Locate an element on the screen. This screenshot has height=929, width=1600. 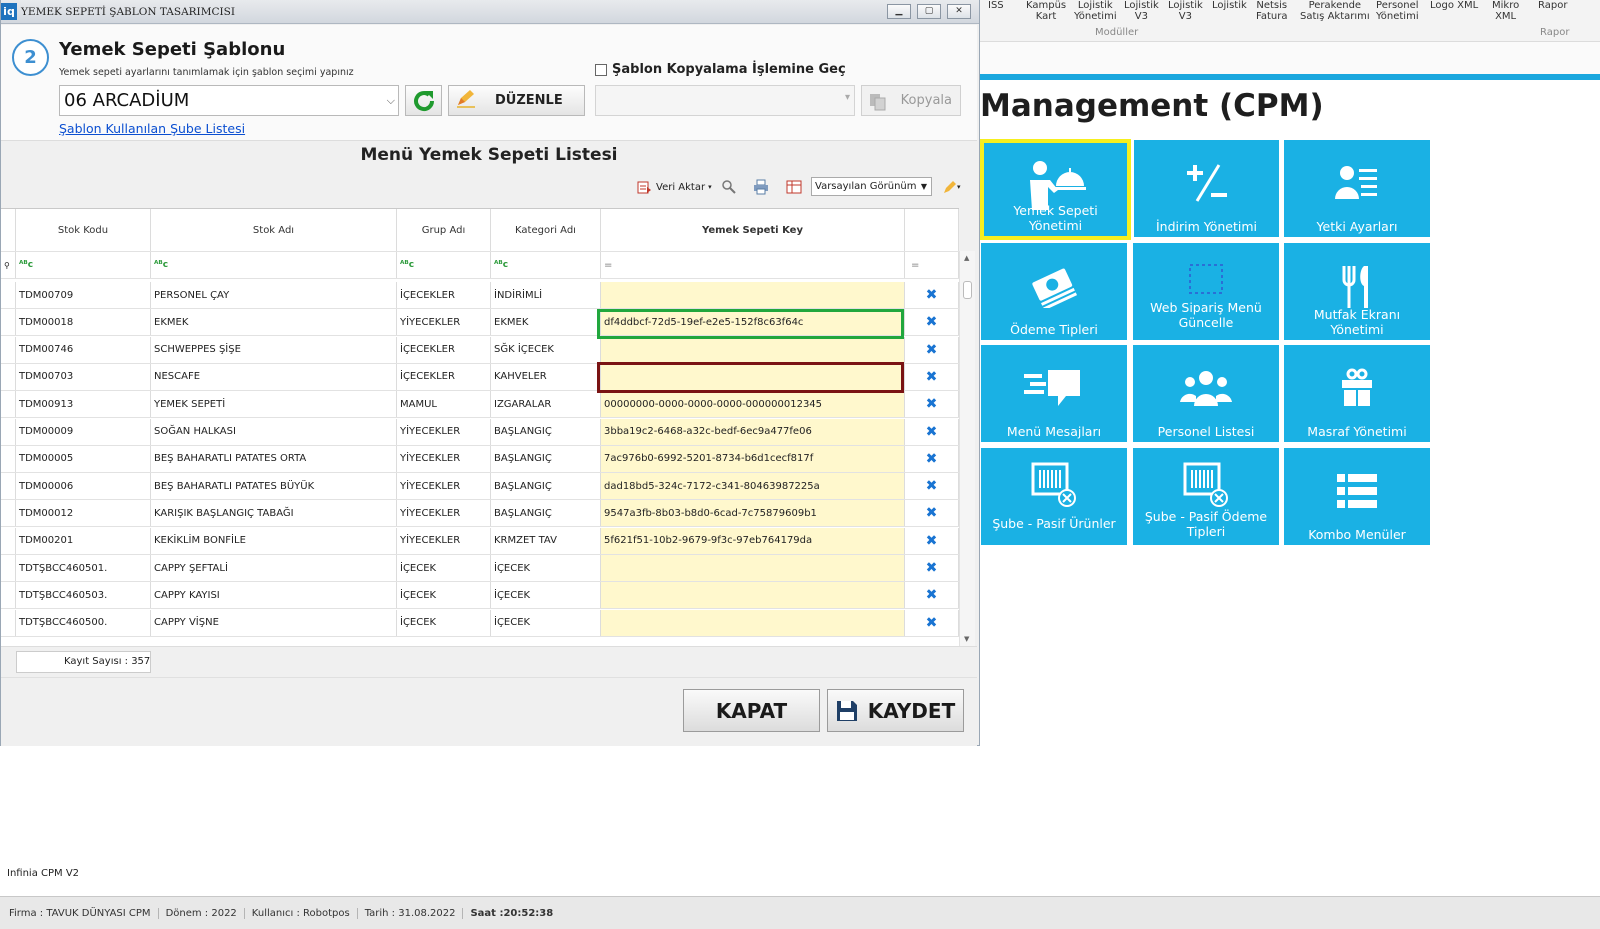
cell-stok-kodu: TDM00201 is located at coordinates (83, 540).